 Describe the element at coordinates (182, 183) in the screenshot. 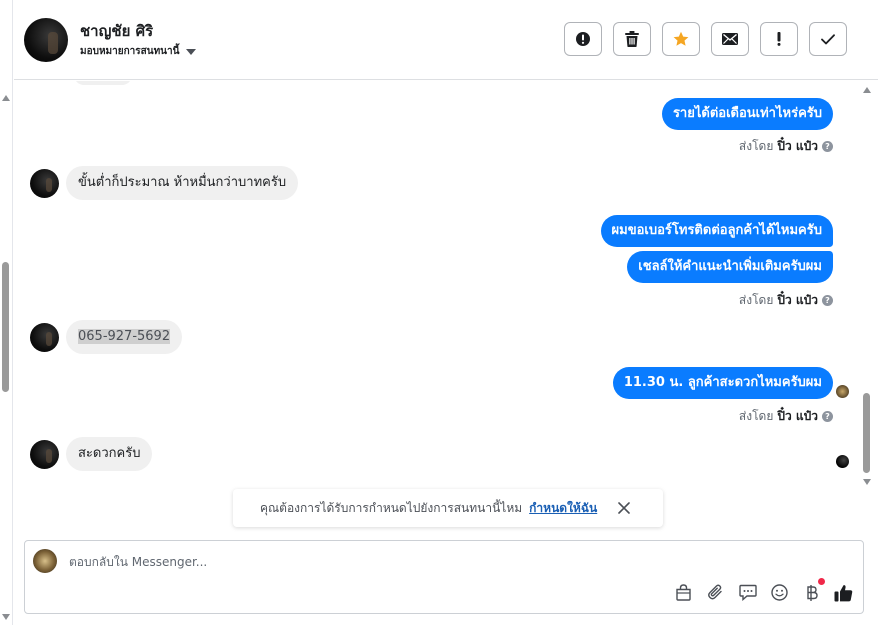

I see `incoming-message: ขั้นต่ำก็ประมาณ ห้าหมื่นกว่าบาทครับ` at that location.